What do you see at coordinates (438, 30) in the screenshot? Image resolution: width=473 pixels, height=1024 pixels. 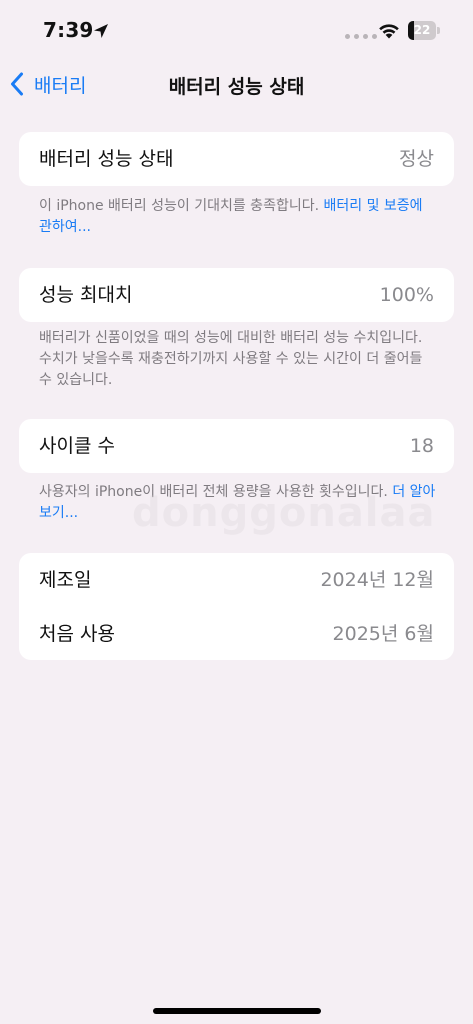 I see `battery-cap` at bounding box center [438, 30].